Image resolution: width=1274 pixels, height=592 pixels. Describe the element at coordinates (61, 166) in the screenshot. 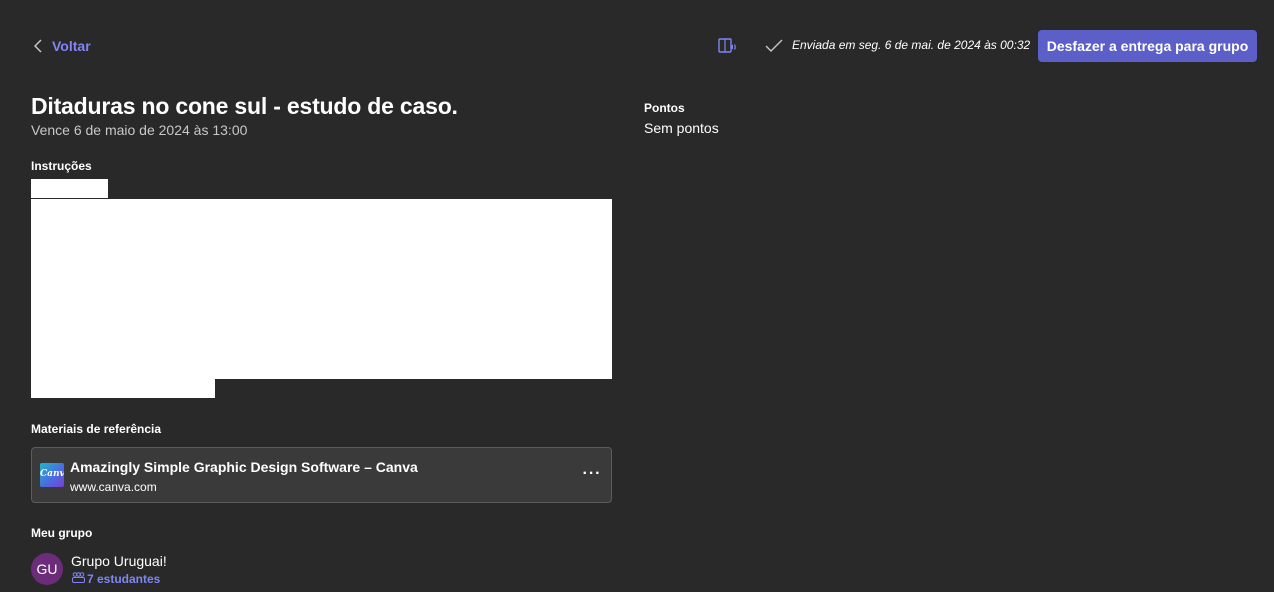

I see `instructions-label: Instruções` at that location.